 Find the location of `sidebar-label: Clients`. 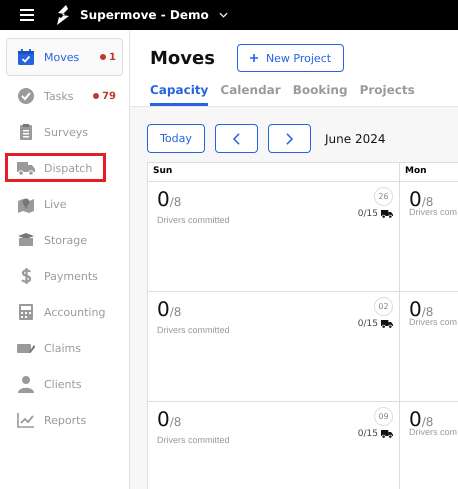

sidebar-label: Clients is located at coordinates (63, 384).